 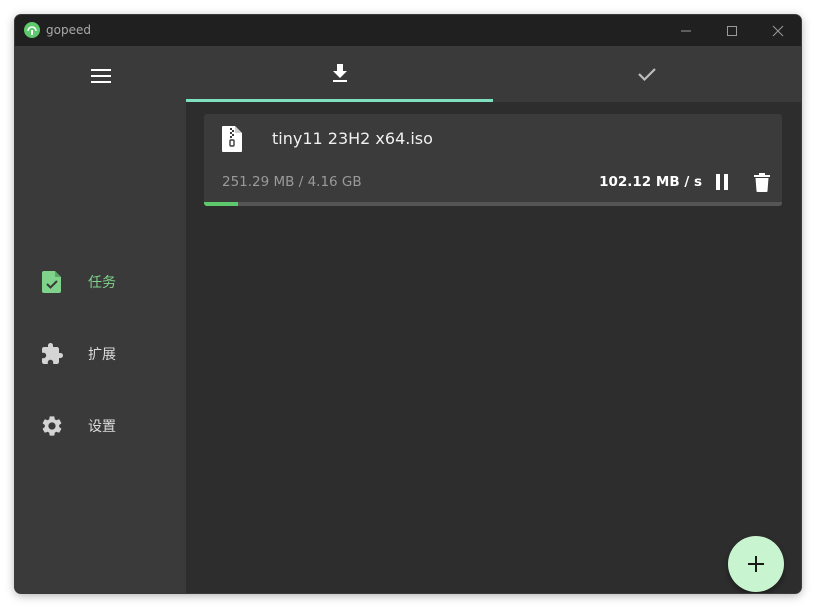 I want to click on tab-completed, so click(x=647, y=74).